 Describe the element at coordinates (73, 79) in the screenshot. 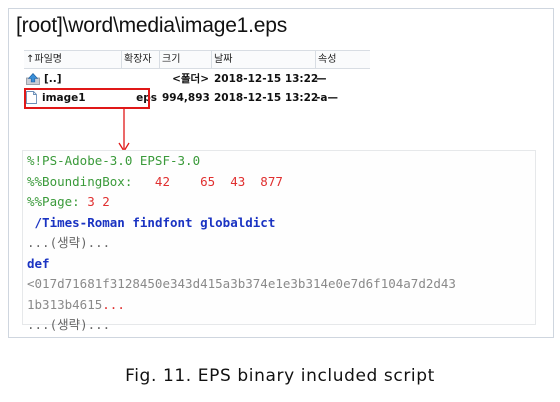

I see `name-cell: [..]` at that location.